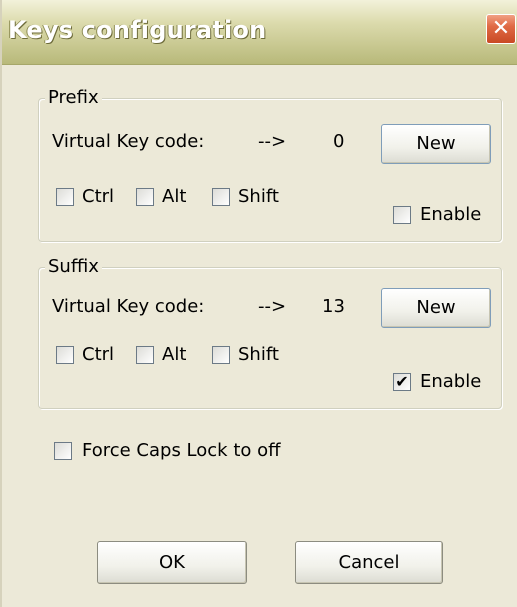 Image resolution: width=517 pixels, height=607 pixels. Describe the element at coordinates (181, 450) in the screenshot. I see `force-caps-label: Force Caps Lock to off` at that location.